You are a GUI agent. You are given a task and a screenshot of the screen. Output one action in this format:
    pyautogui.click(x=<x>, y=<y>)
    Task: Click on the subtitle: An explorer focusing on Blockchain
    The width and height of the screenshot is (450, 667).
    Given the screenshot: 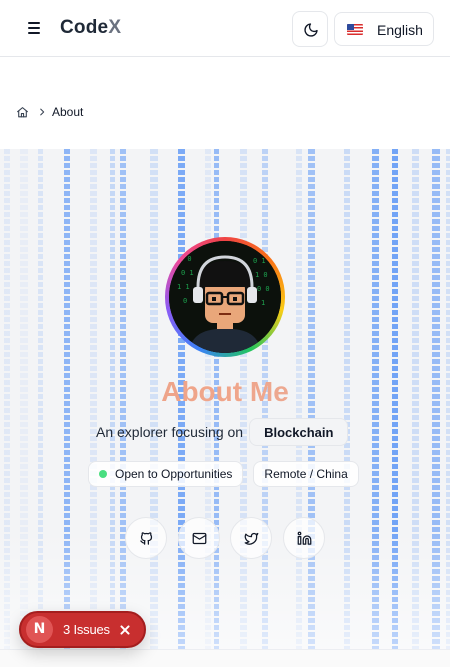 What is the action you would take?
    pyautogui.click(x=222, y=432)
    